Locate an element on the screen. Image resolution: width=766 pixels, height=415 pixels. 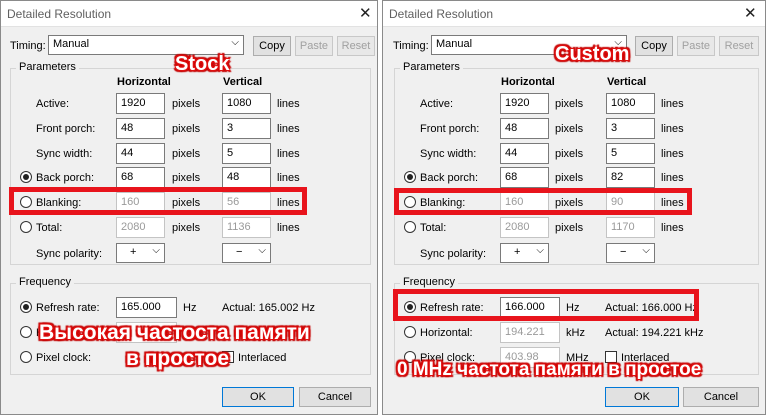
left-frequency-title: Frequency is located at coordinates (45, 282).